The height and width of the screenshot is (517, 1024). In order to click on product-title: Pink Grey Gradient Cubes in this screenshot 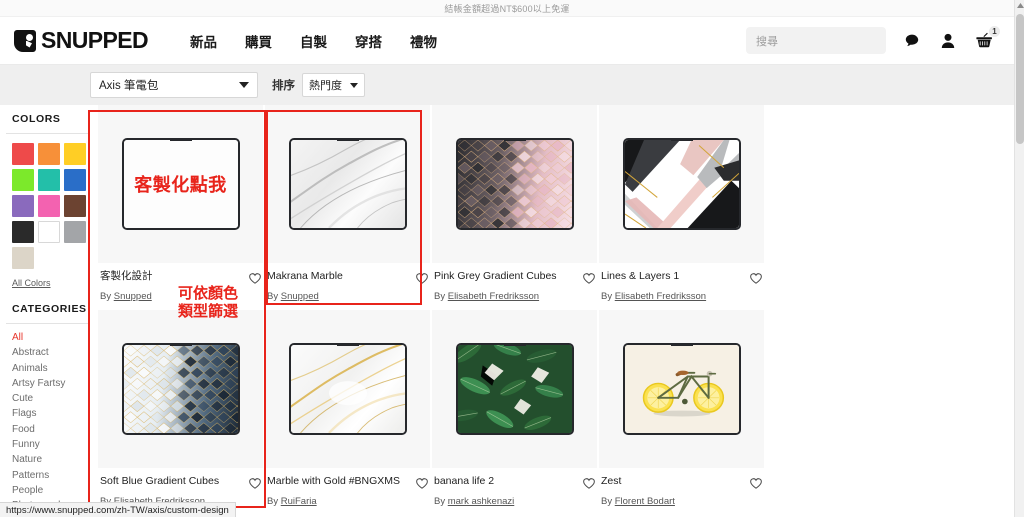, I will do `click(495, 276)`.